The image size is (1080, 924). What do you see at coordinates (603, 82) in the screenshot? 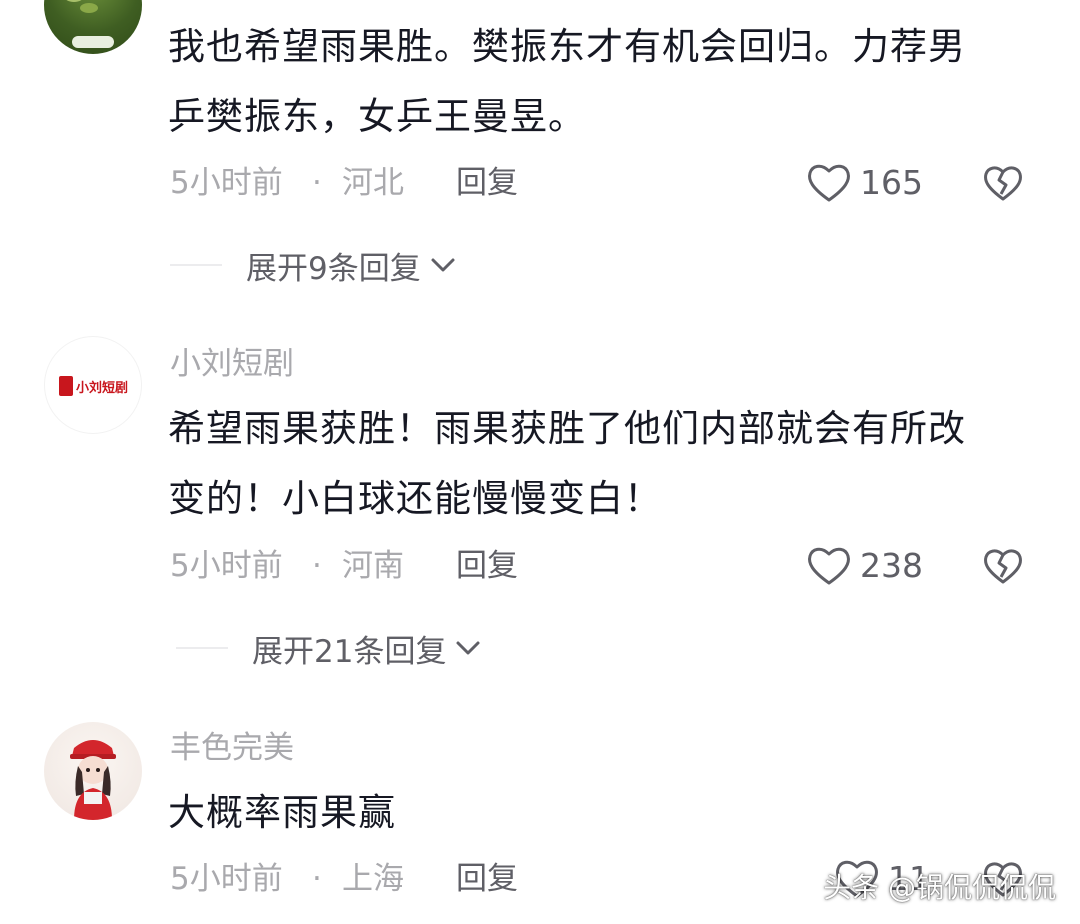
I see `comment-content: 我也希望雨果胜。樊振东才有机会回归。力荐男 乒樊振东，女乒王曼昱。` at bounding box center [603, 82].